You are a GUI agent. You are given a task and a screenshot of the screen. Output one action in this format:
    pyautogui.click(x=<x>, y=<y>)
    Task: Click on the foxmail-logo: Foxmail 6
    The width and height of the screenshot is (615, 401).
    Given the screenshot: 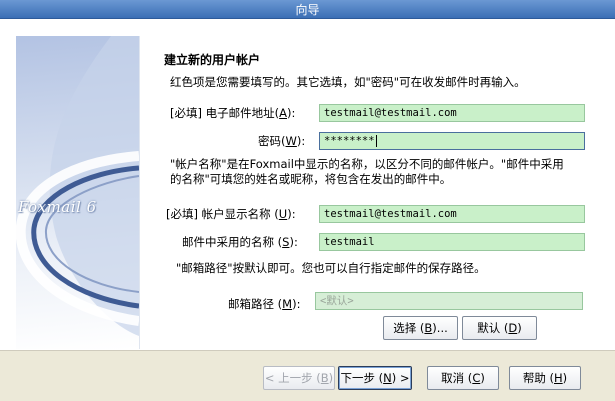 What is the action you would take?
    pyautogui.click(x=57, y=207)
    